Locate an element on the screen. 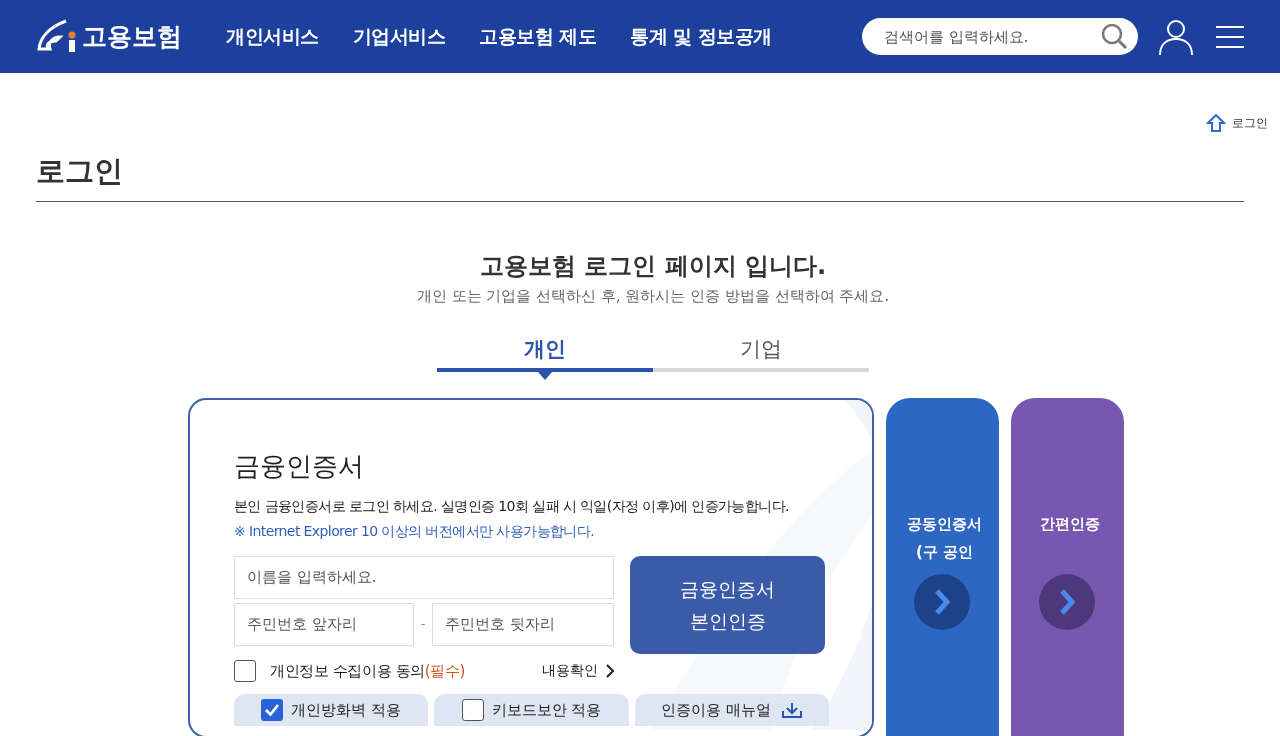 This screenshot has width=1280, height=736. logo-icon is located at coordinates (57, 36).